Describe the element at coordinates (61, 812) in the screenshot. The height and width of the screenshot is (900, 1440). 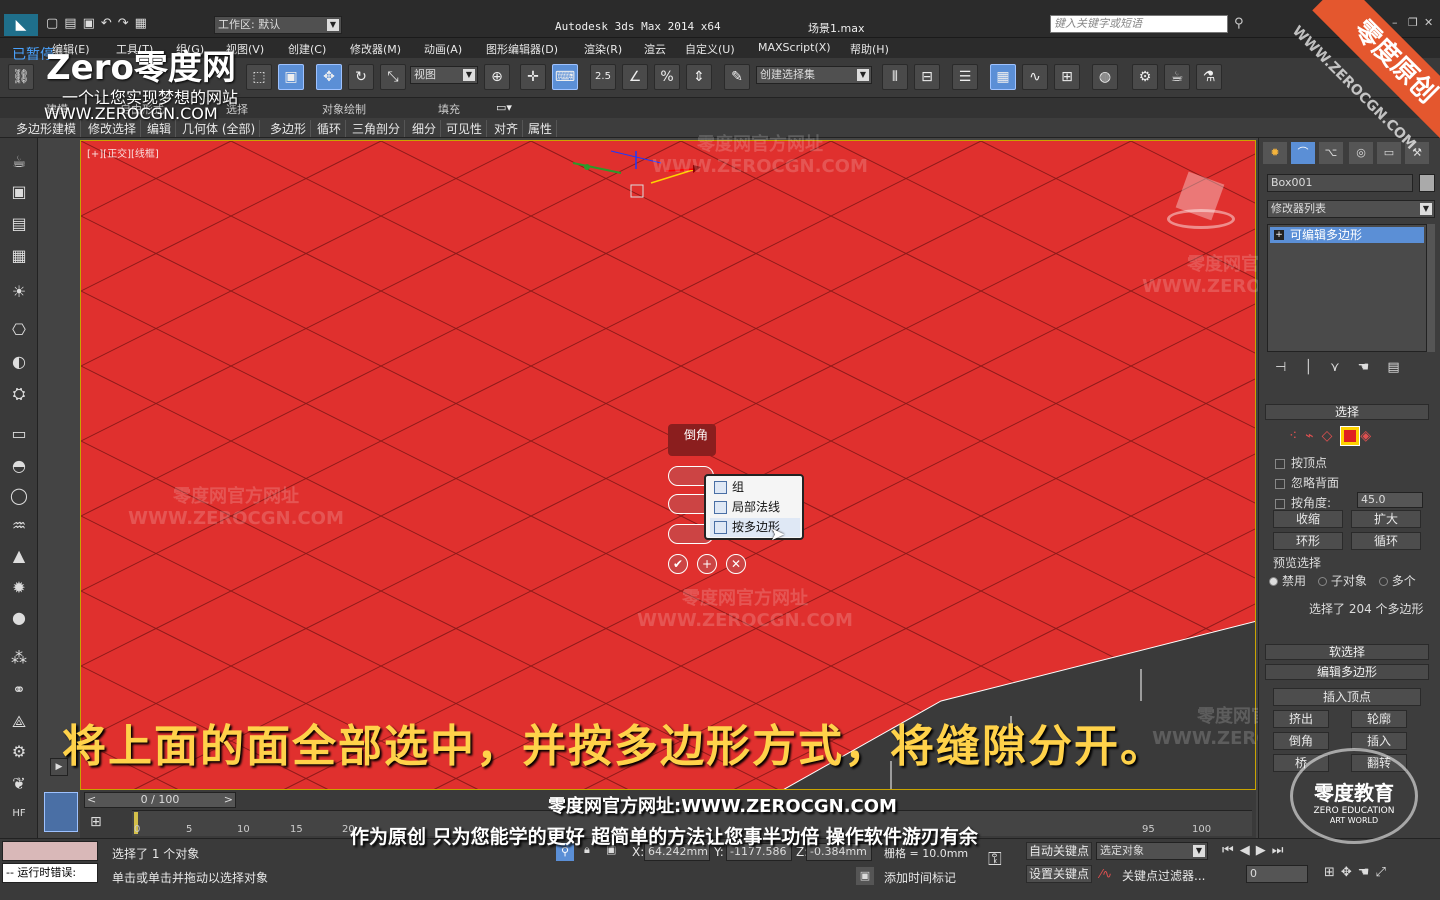
I see `mini-viewport-icon` at that location.